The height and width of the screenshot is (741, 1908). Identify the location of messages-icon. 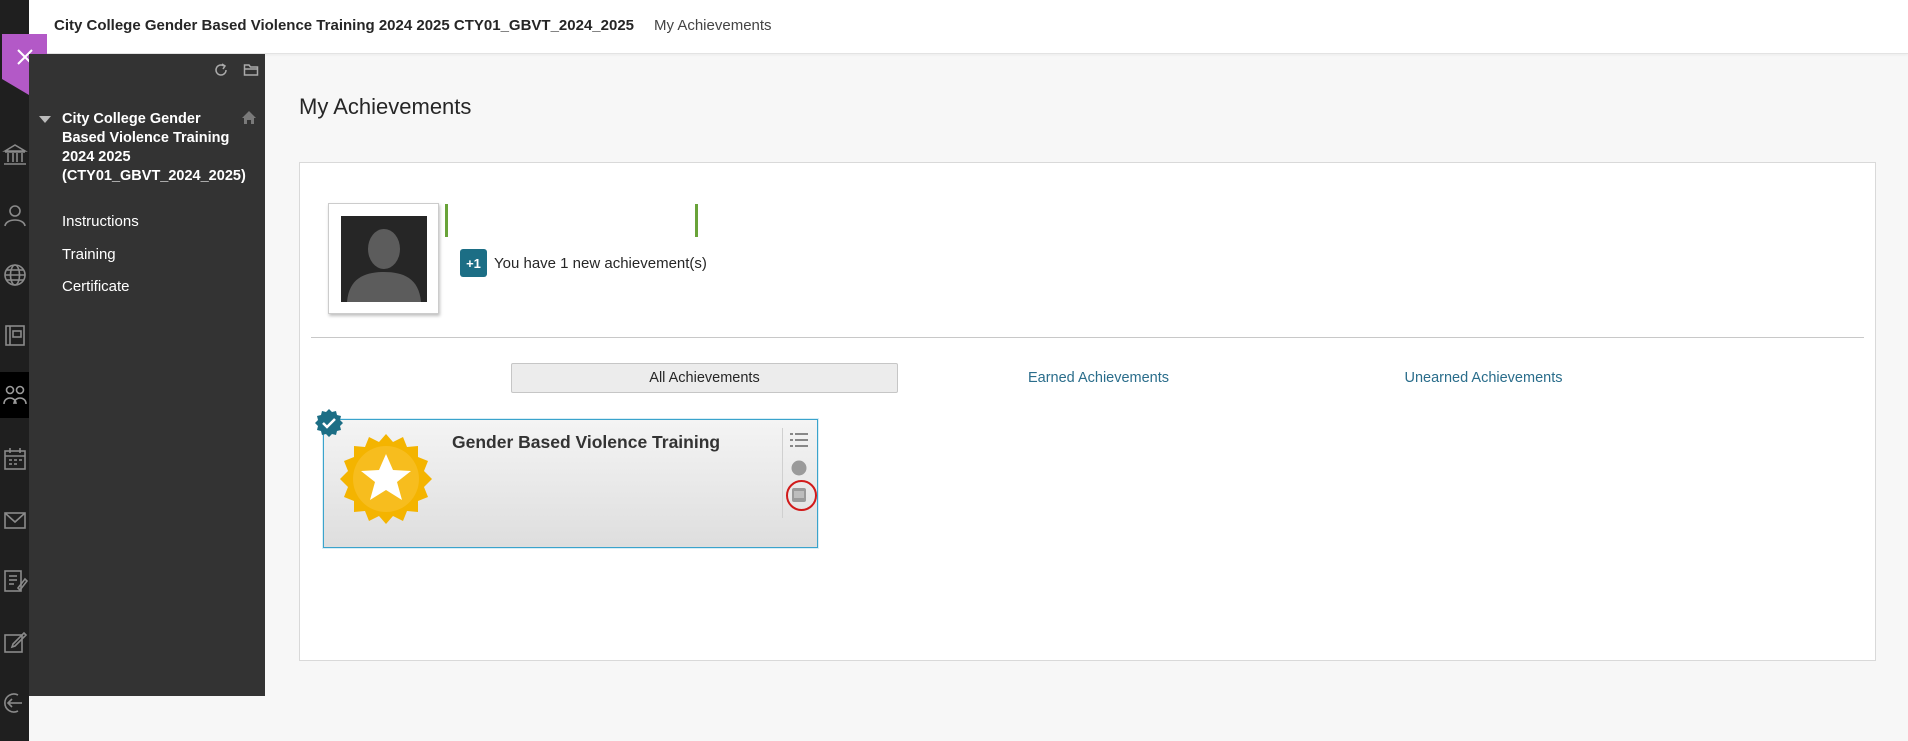
(14, 520).